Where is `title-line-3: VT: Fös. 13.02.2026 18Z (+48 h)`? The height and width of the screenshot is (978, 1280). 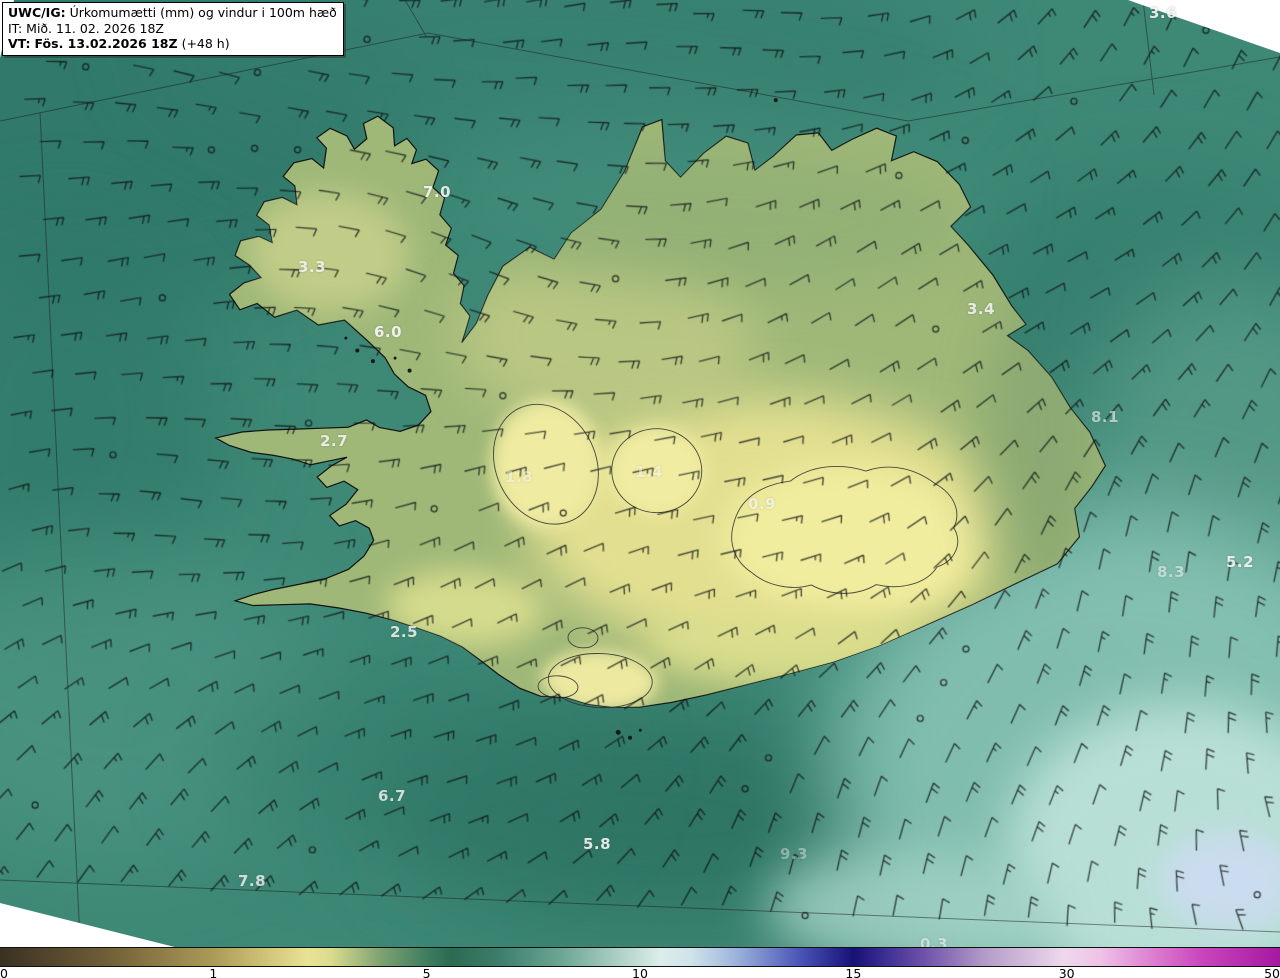
title-line-3: VT: Fös. 13.02.2026 18Z (+48 h) is located at coordinates (172, 44).